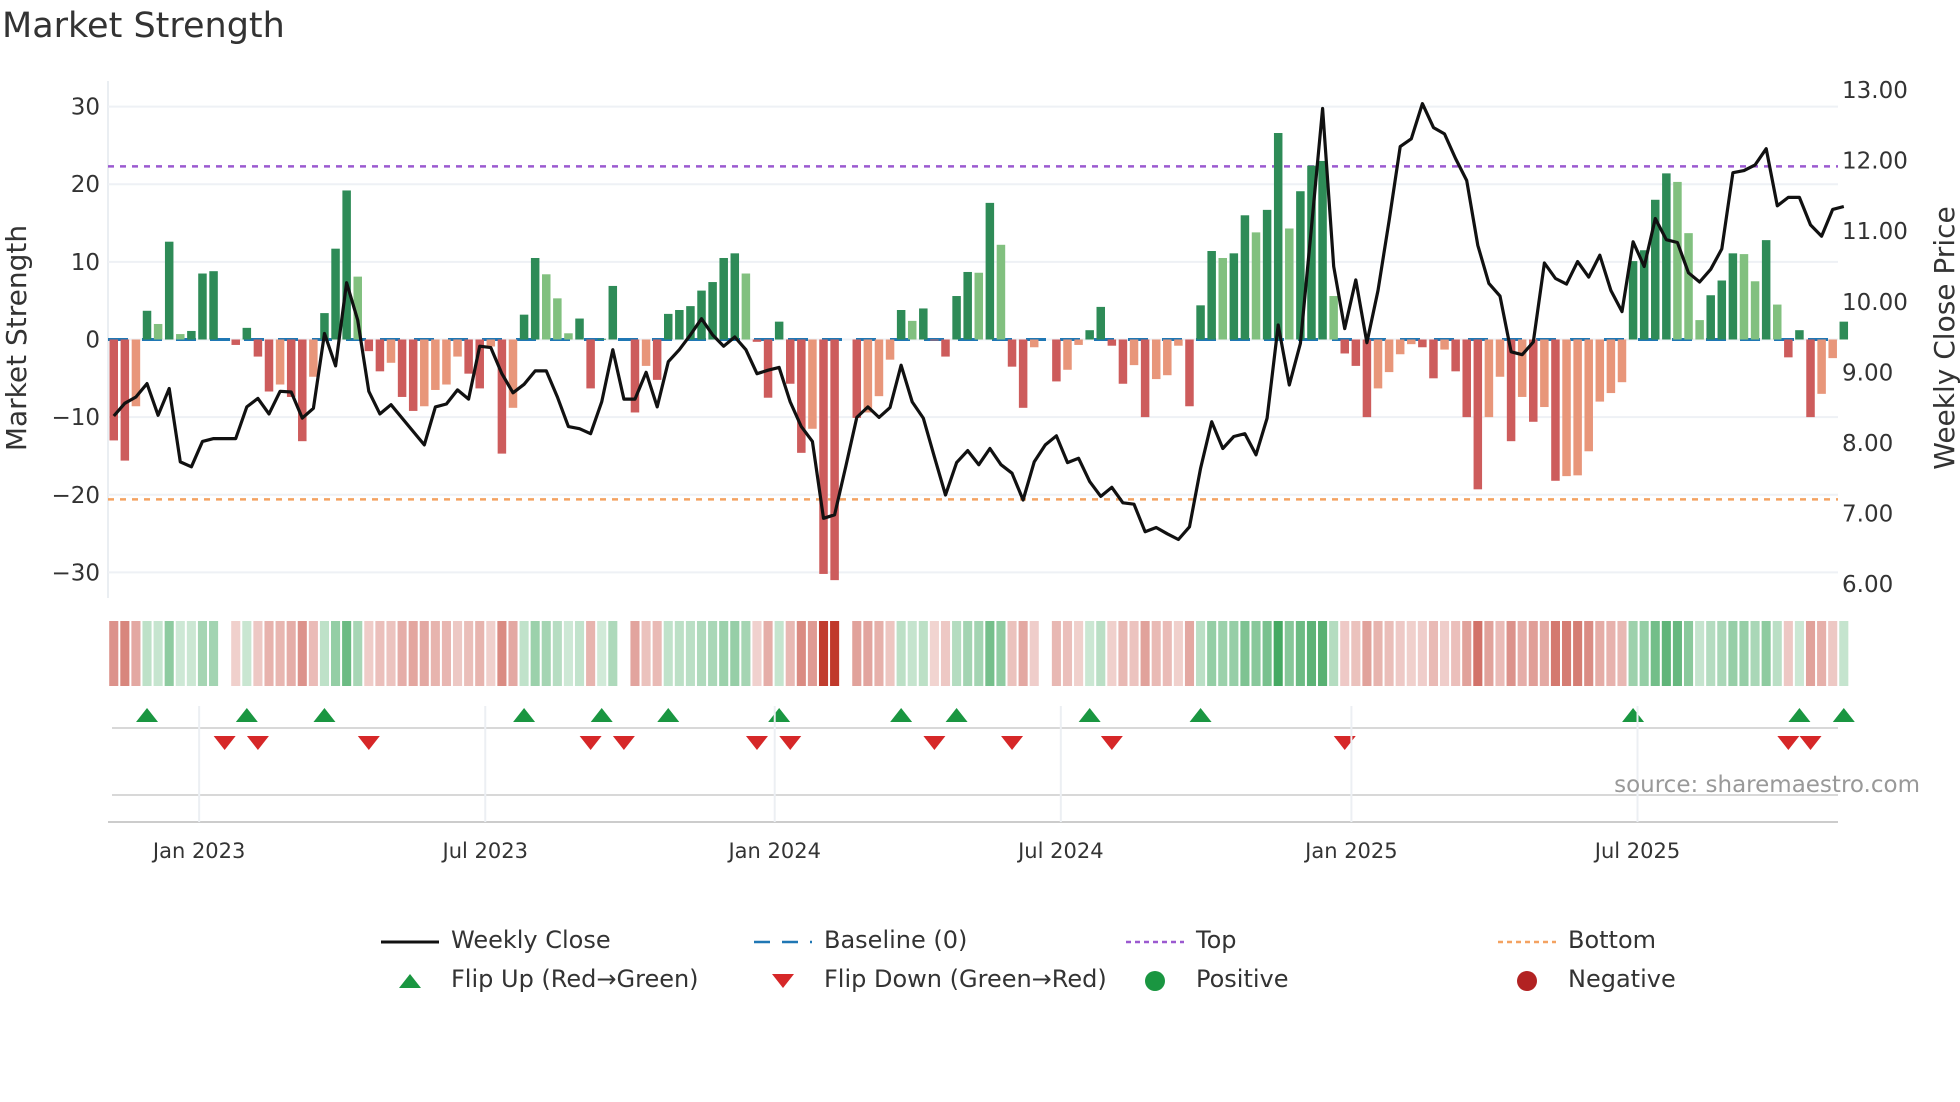  I want to click on y-tick-label: 20, so click(85, 185).